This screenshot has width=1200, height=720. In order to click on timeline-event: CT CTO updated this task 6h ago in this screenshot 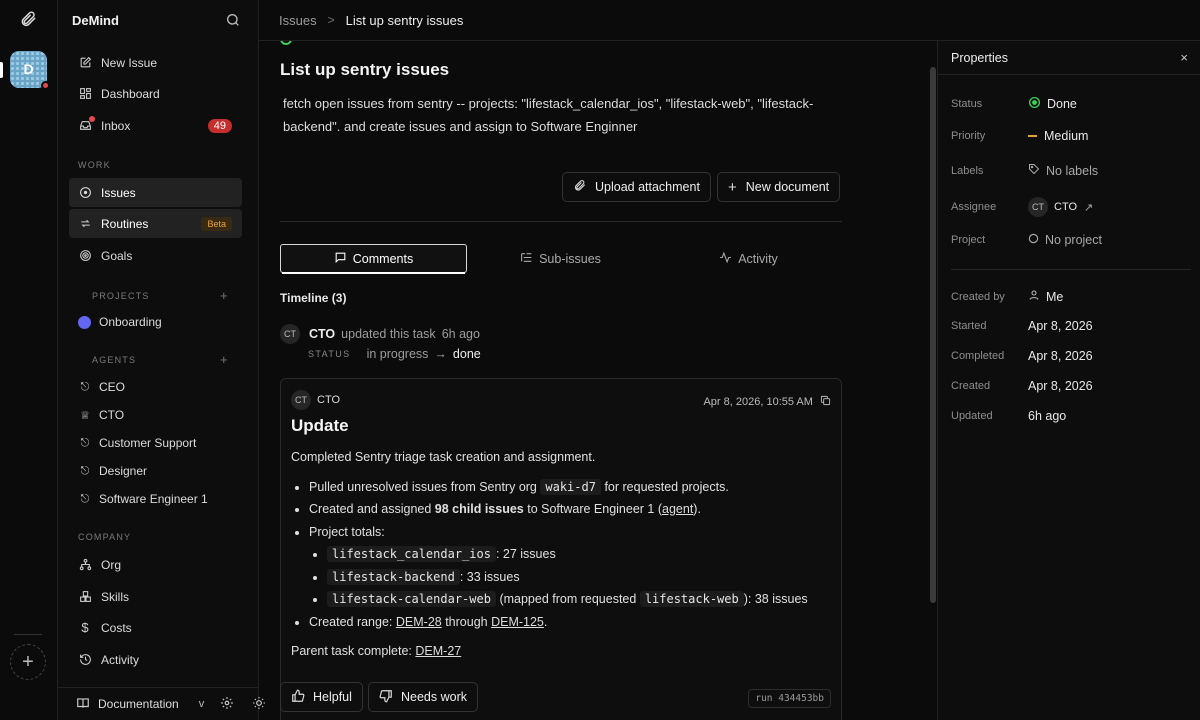, I will do `click(380, 334)`.